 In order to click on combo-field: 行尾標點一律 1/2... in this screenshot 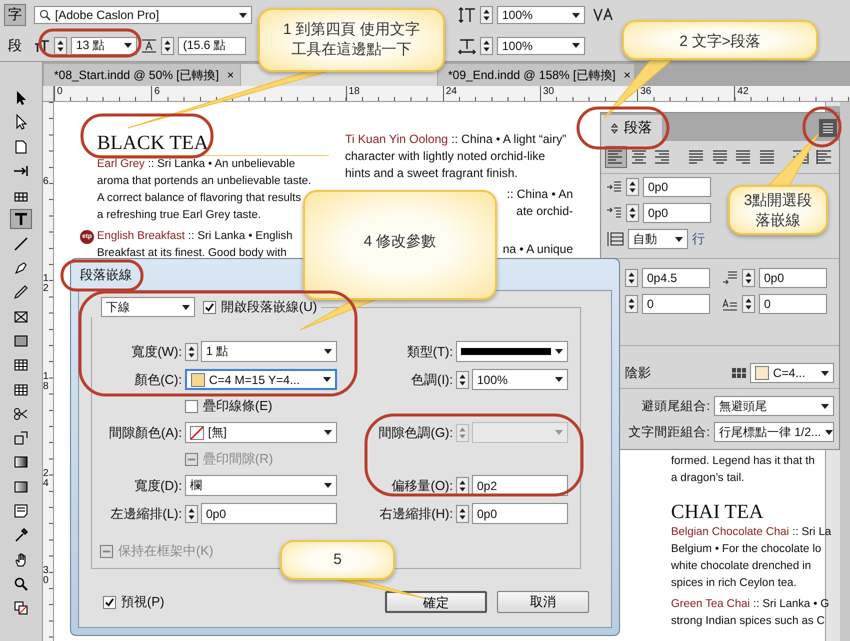, I will do `click(774, 432)`.